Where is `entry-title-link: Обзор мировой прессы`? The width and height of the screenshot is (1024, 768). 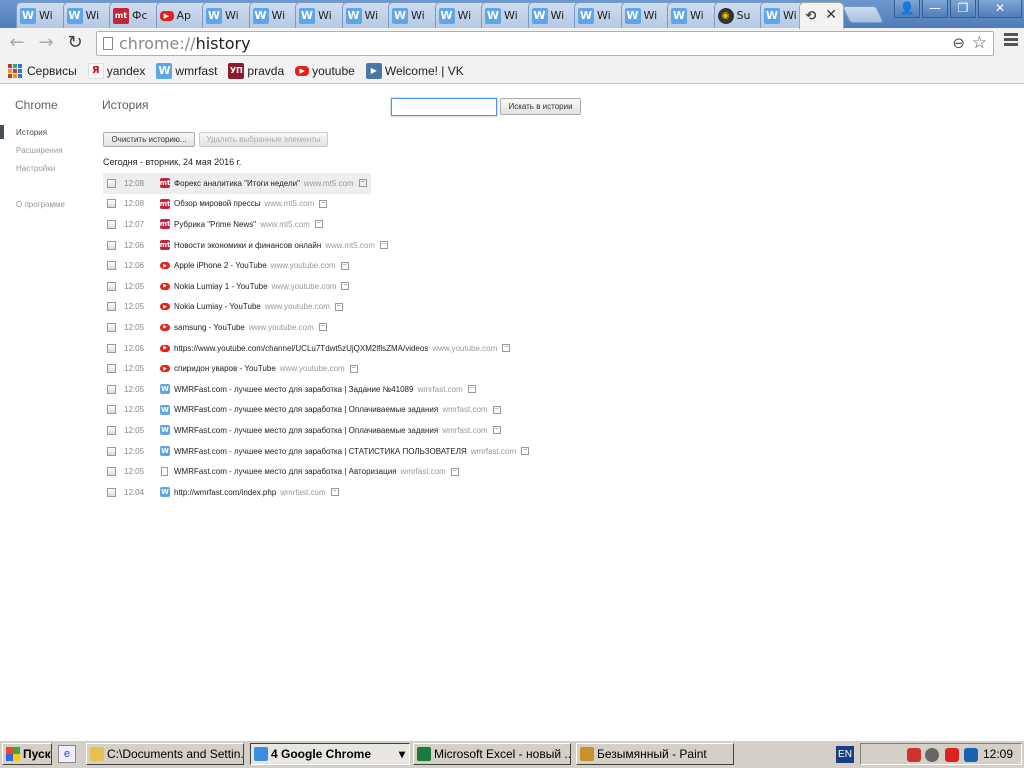 entry-title-link: Обзор мировой прессы is located at coordinates (217, 203).